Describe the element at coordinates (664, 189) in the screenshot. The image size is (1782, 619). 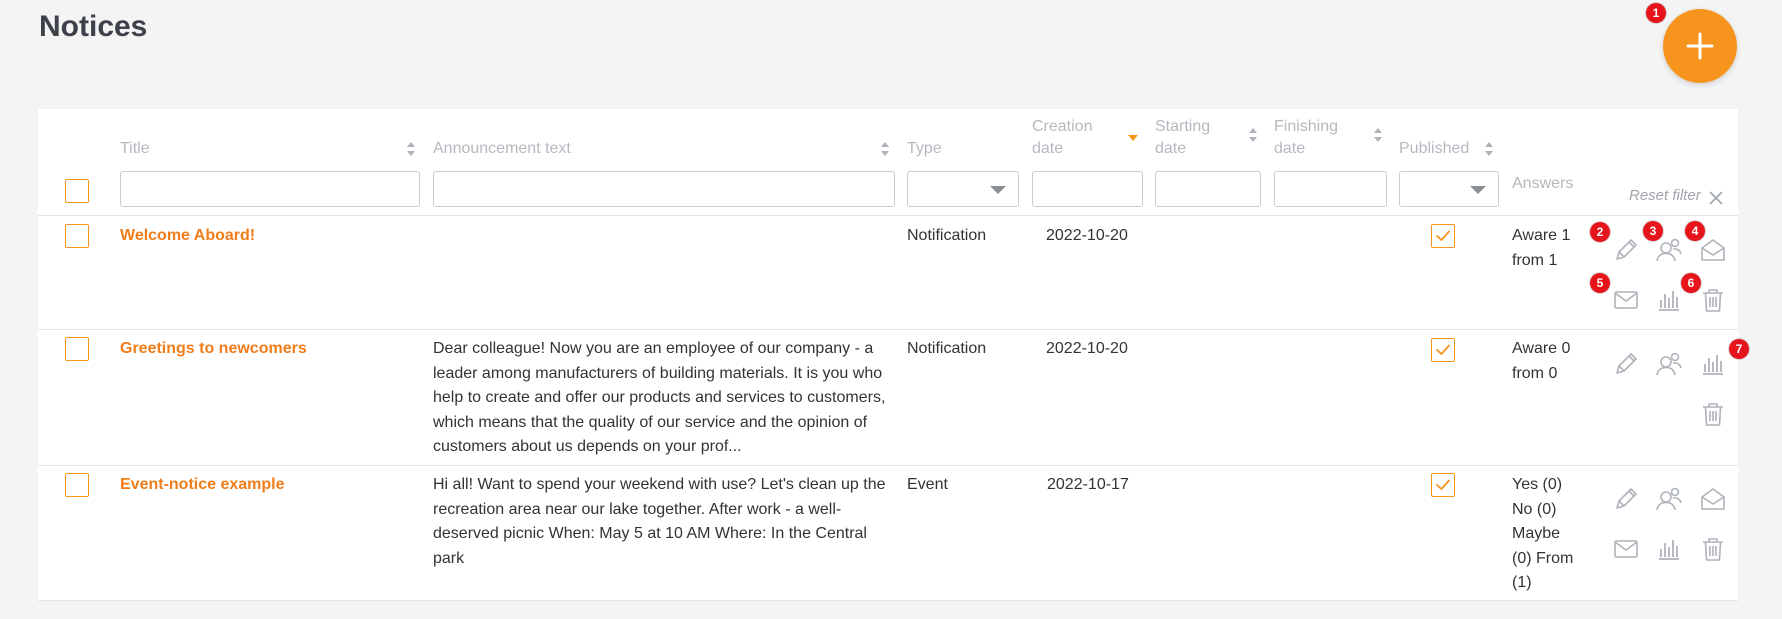
I see `filter-announcement-input` at that location.